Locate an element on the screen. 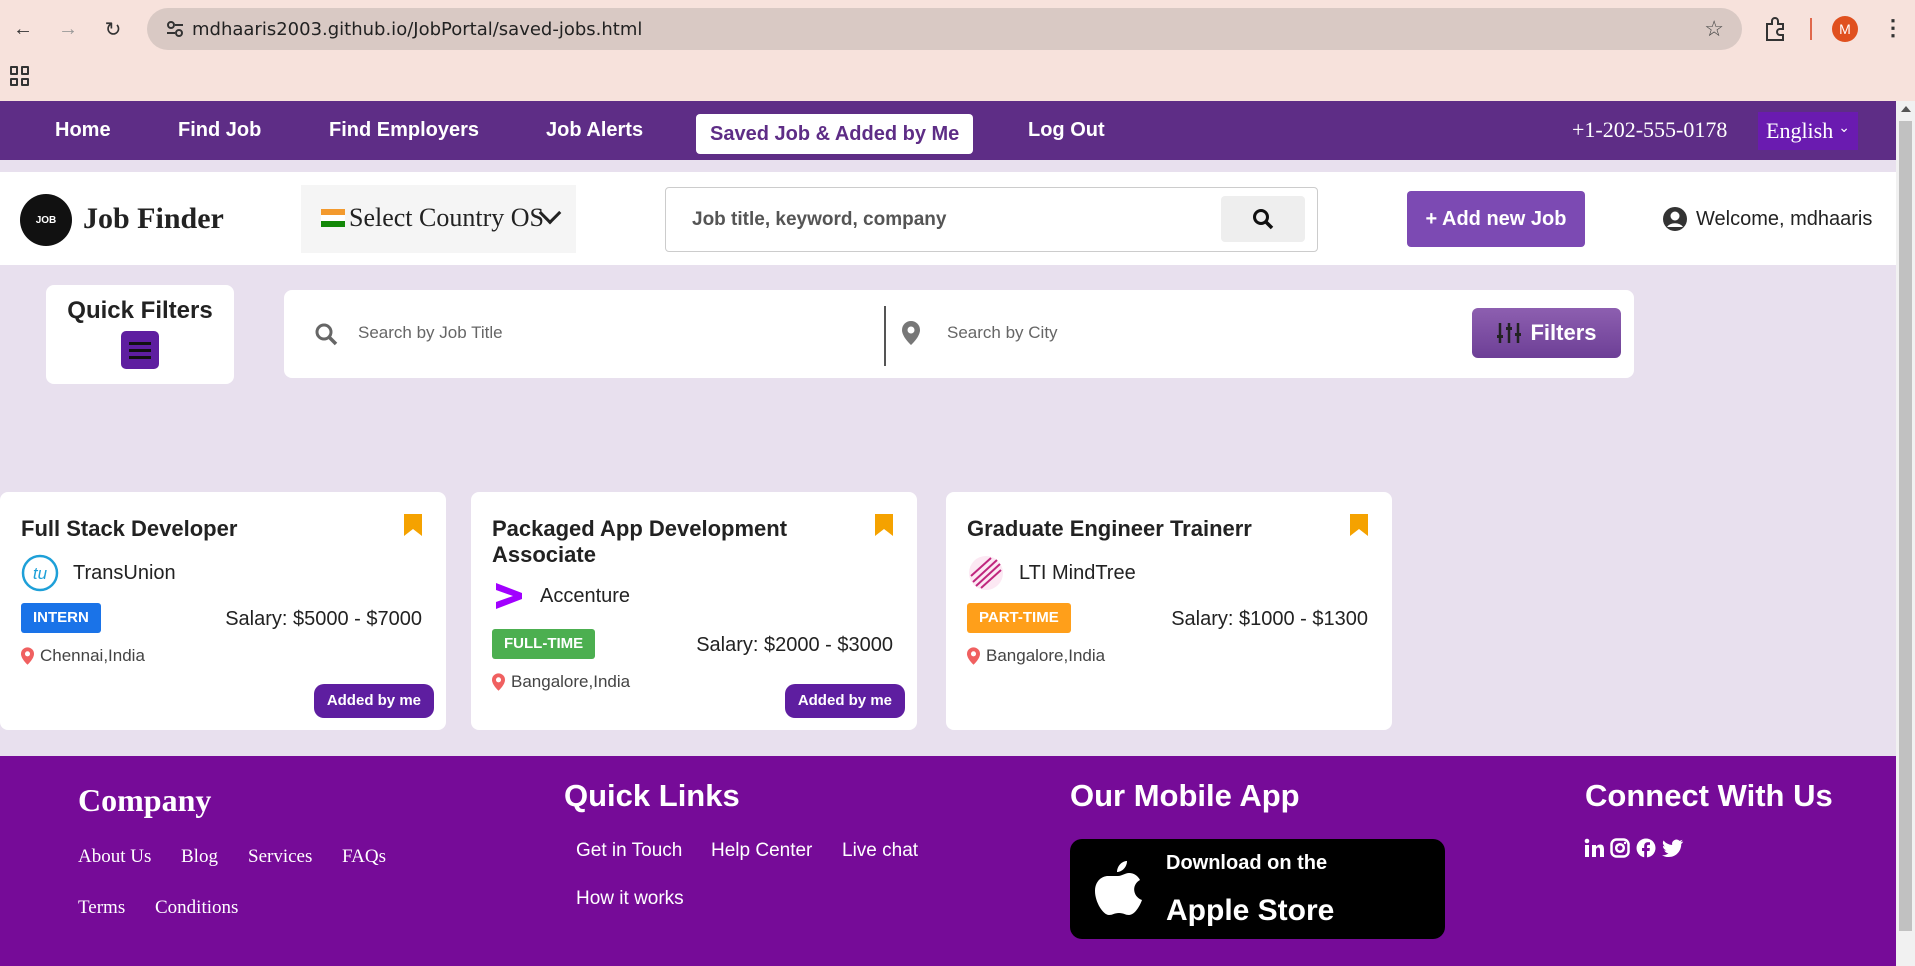 The height and width of the screenshot is (966, 1915). footer-link-blog: Blog is located at coordinates (199, 857).